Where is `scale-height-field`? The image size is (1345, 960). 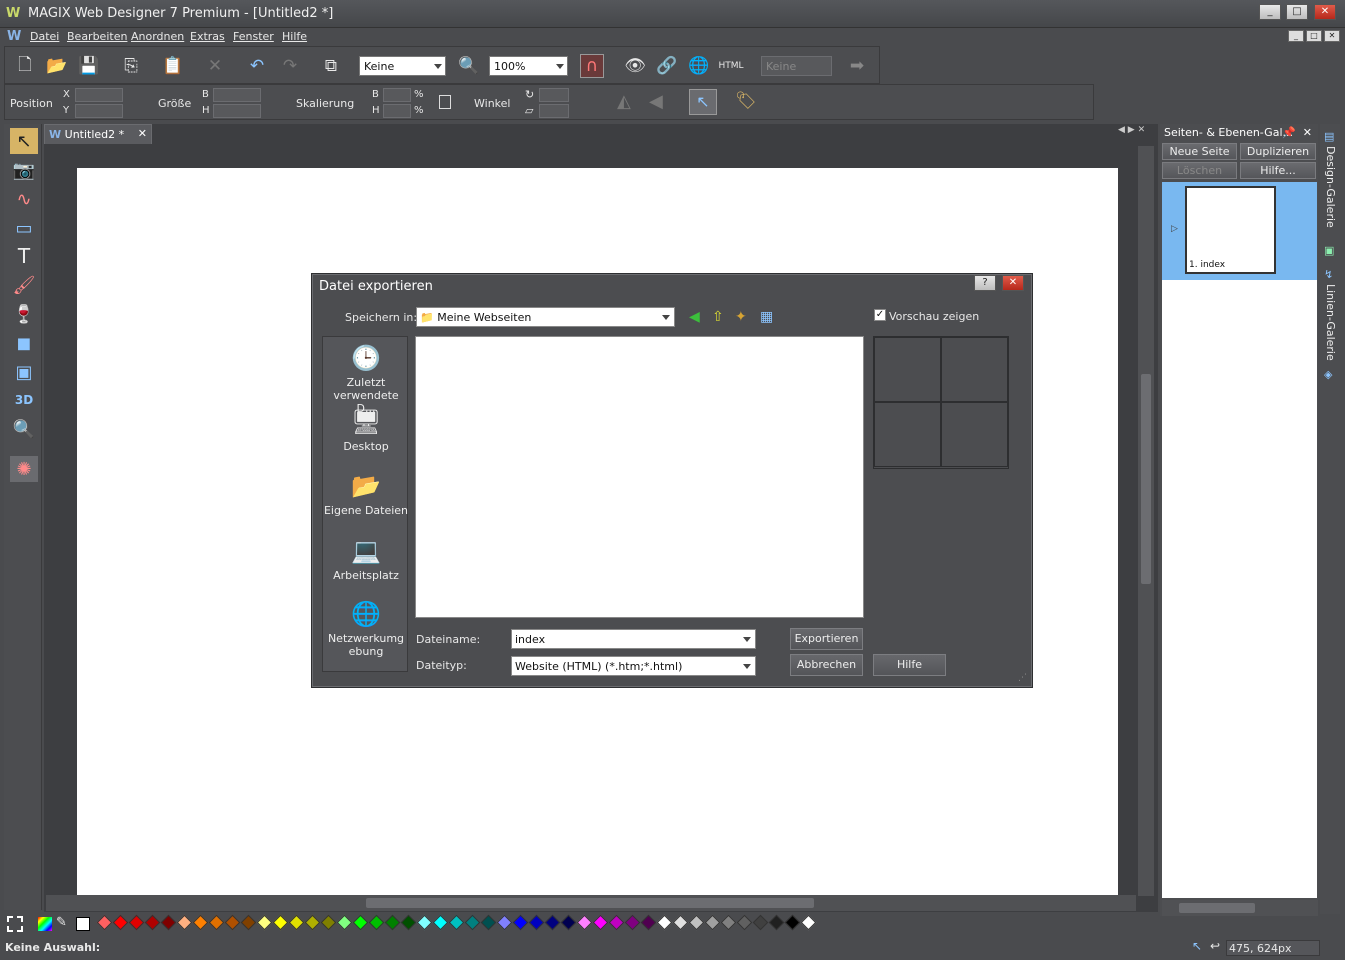 scale-height-field is located at coordinates (397, 111).